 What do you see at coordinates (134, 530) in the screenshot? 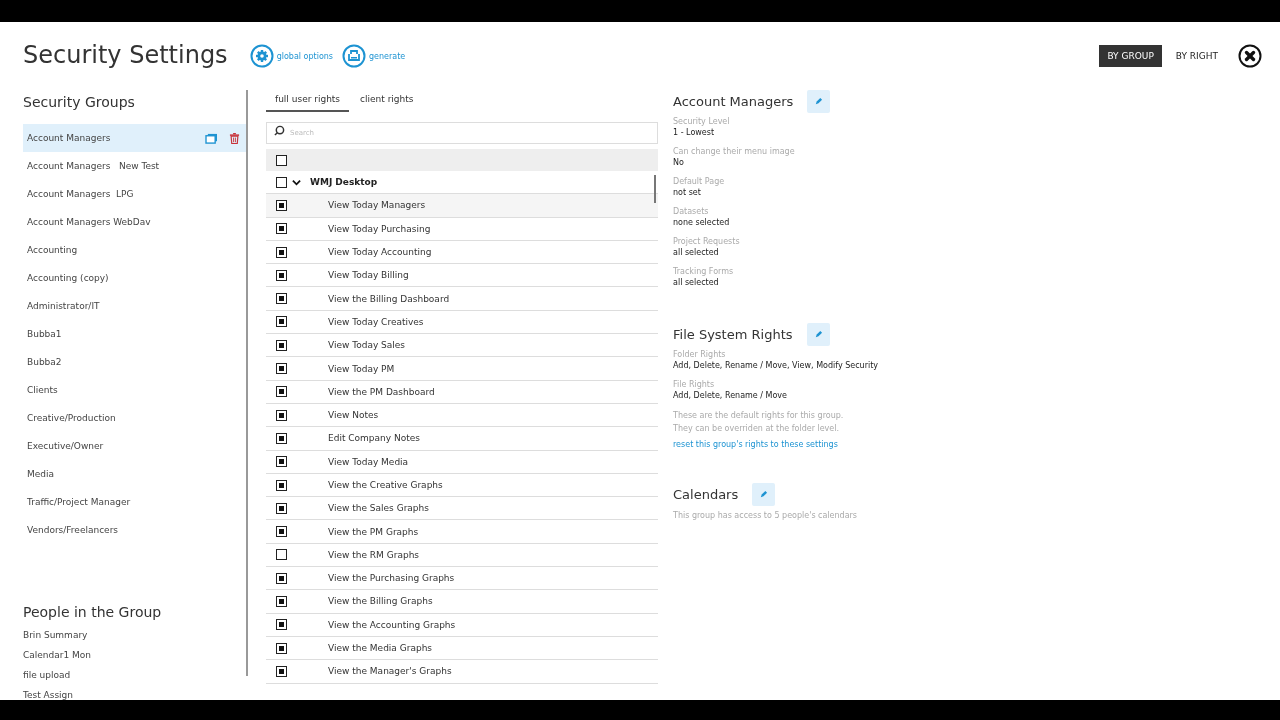
I see `group-item: Vendors/Freelancers` at bounding box center [134, 530].